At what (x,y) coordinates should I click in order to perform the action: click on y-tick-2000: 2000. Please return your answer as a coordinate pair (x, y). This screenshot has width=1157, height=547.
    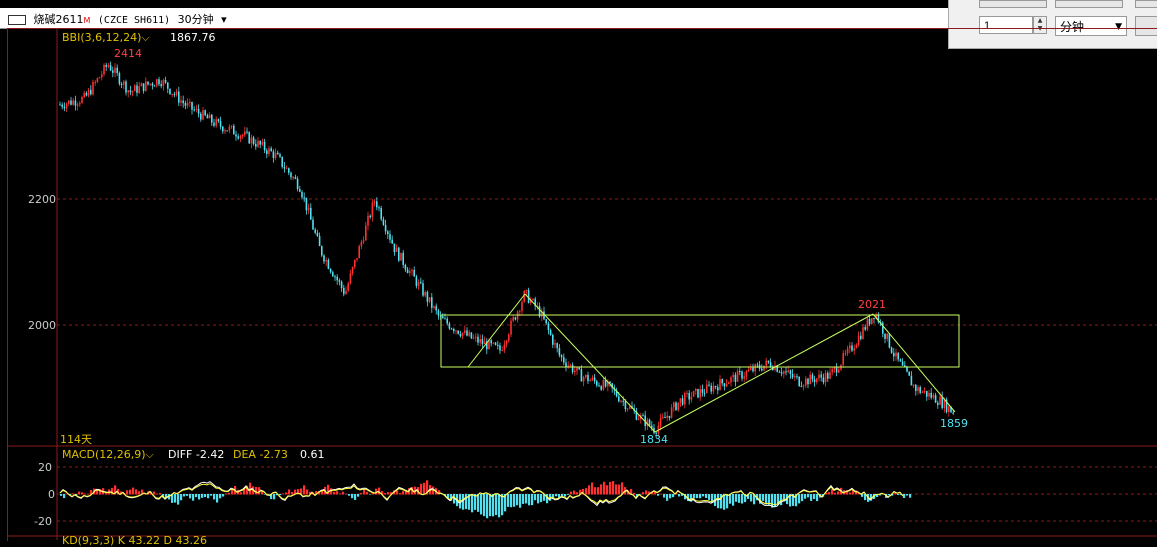
    Looking at the image, I should click on (42, 325).